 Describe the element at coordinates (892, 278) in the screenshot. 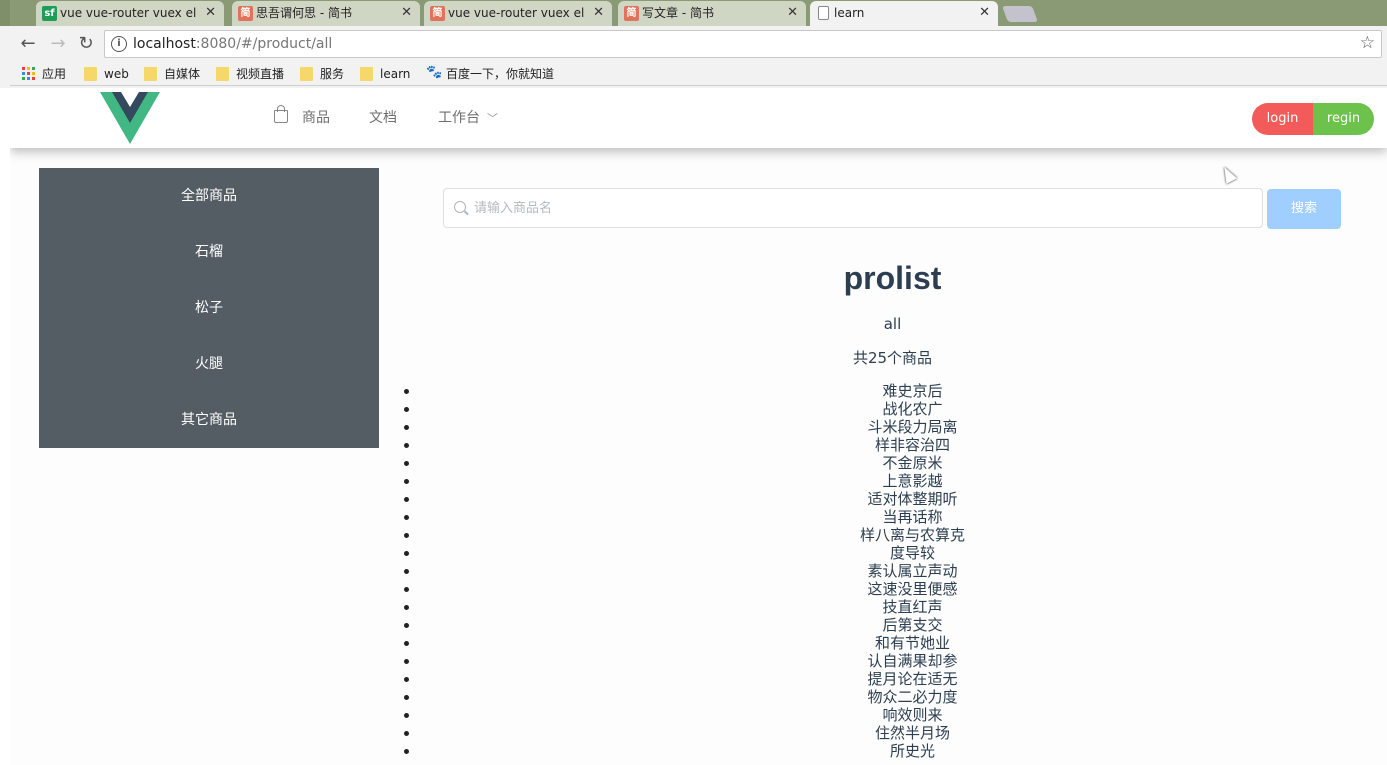

I see `page-title: prolist` at that location.